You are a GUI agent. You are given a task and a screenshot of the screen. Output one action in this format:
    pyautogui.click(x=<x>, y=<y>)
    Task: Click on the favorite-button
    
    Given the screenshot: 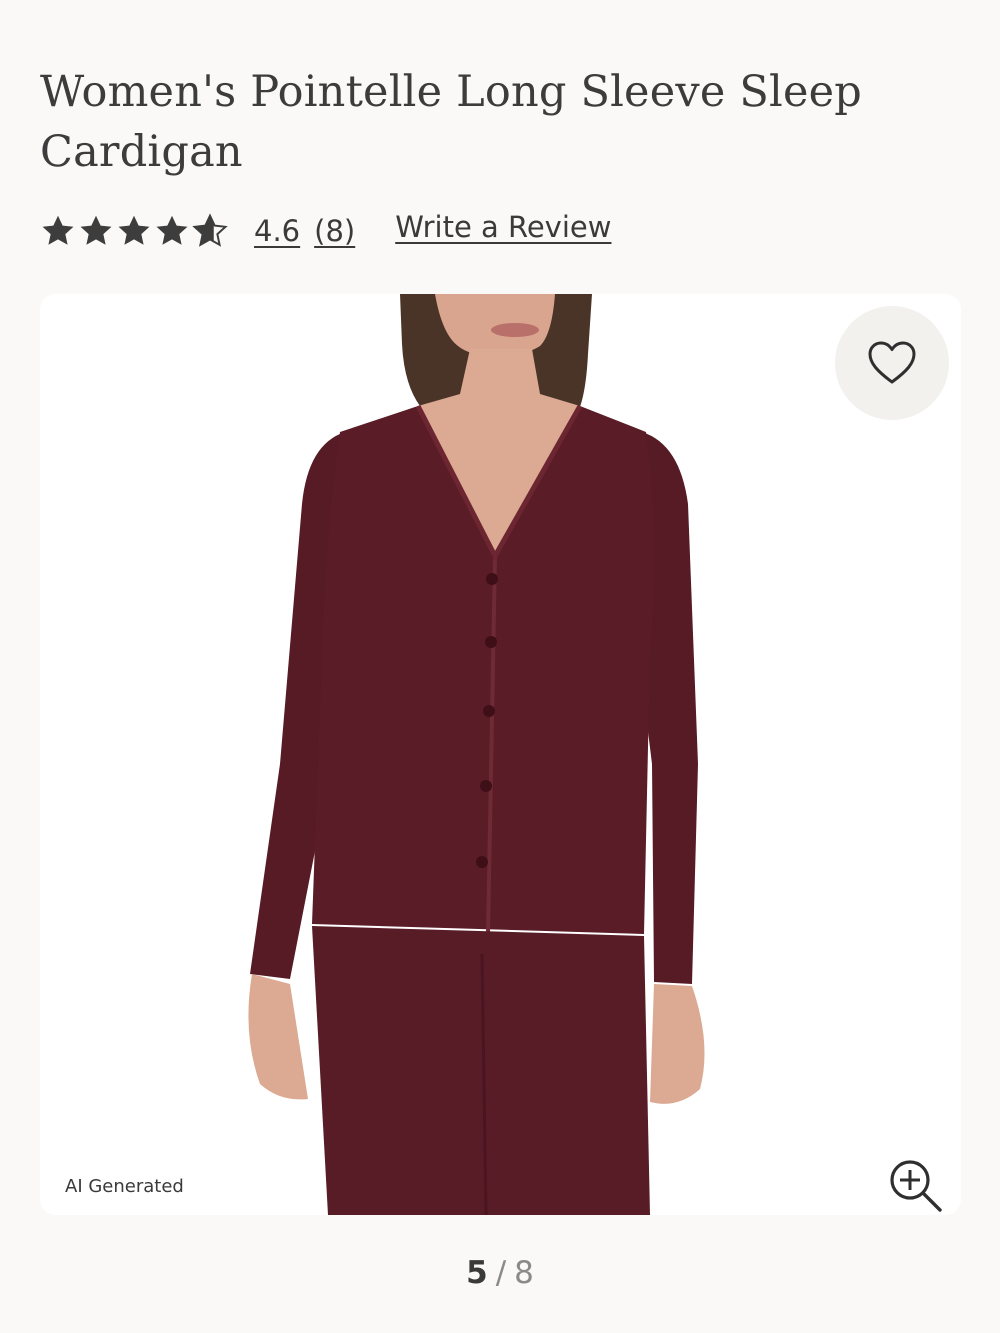 What is the action you would take?
    pyautogui.click(x=892, y=363)
    